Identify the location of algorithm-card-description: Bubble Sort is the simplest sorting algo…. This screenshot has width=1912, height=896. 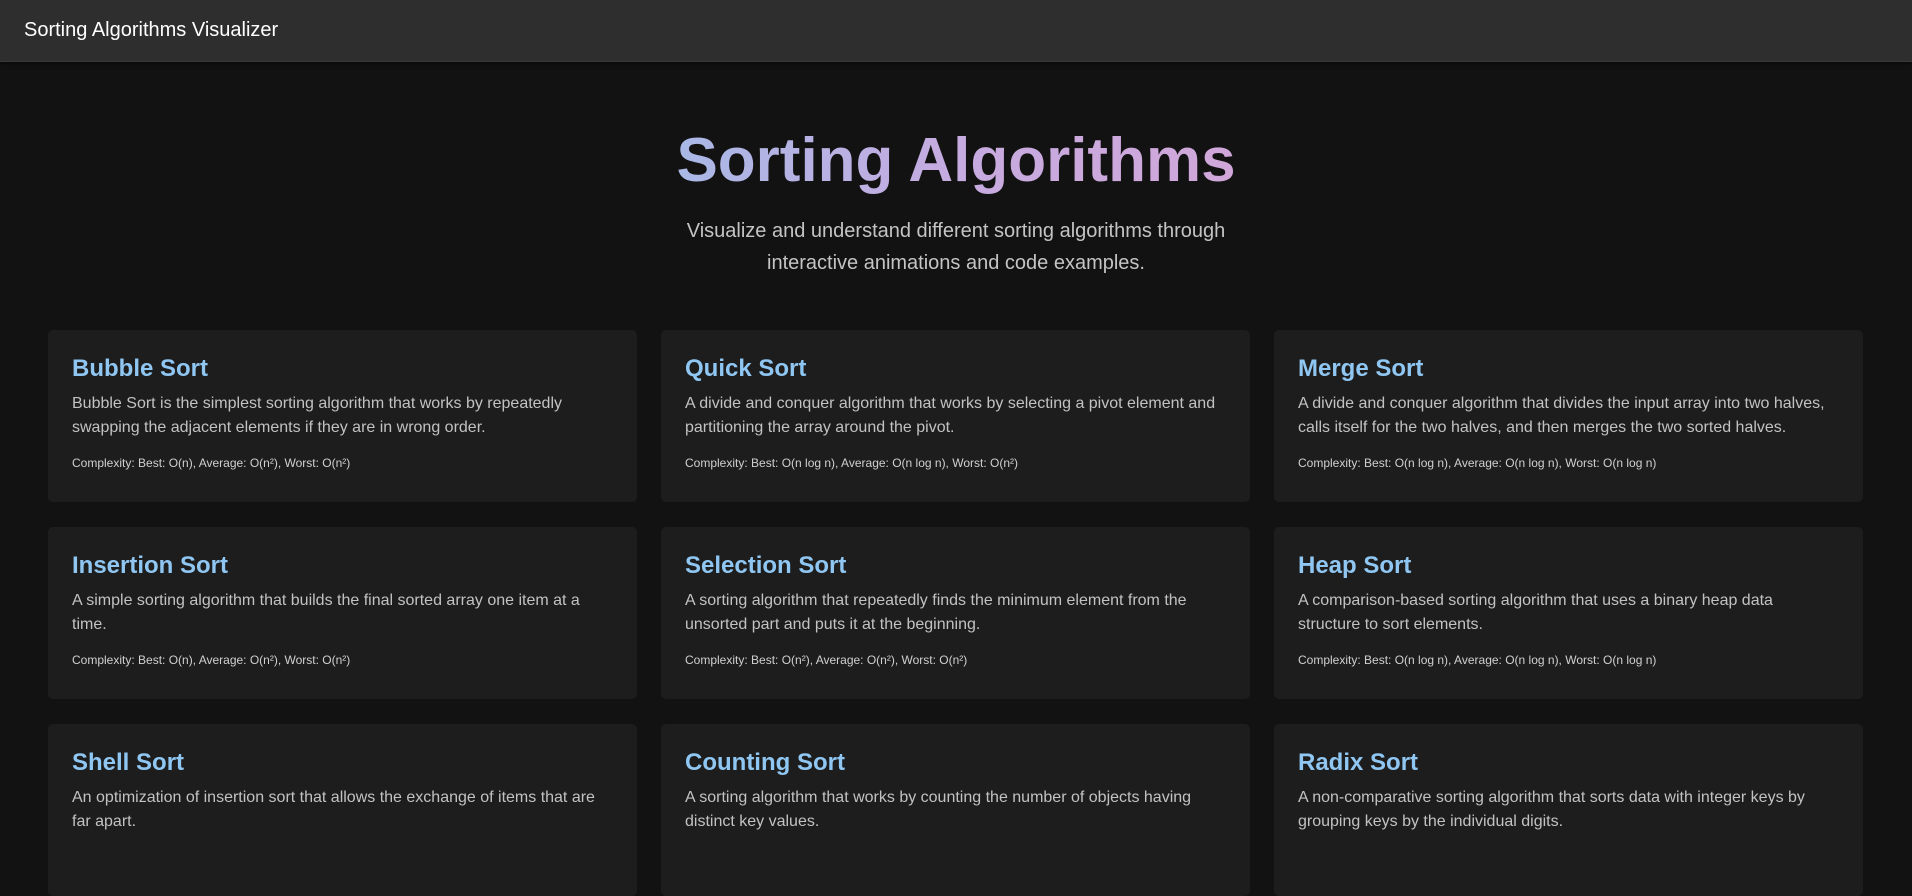
(317, 415).